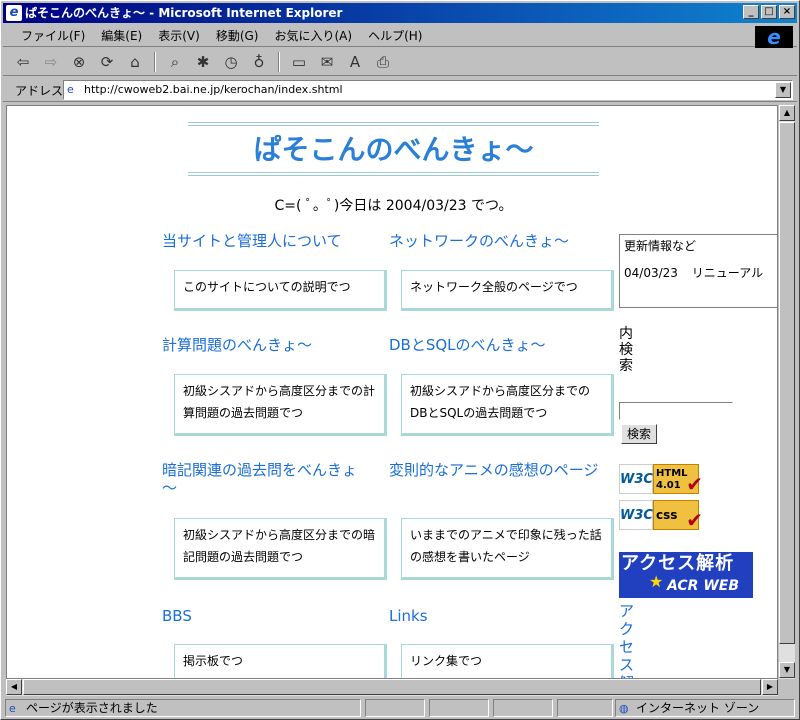 Image resolution: width=800 pixels, height=720 pixels. I want to click on acr-line1: アクセス解析, so click(678, 563).